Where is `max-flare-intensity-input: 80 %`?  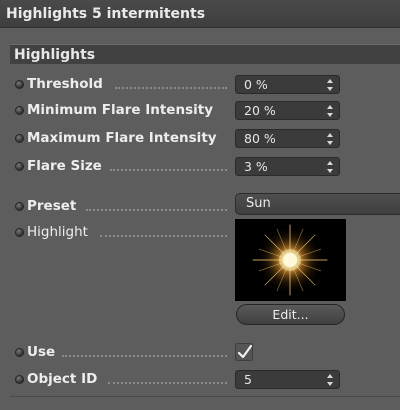
max-flare-intensity-input: 80 % is located at coordinates (287, 138).